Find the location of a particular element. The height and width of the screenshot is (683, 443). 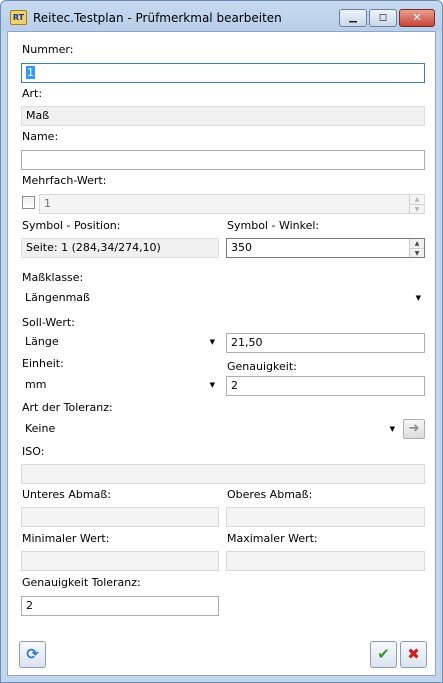

genauigkeit-toleranz-label: Genauigkeit Toleranz: is located at coordinates (81, 582).